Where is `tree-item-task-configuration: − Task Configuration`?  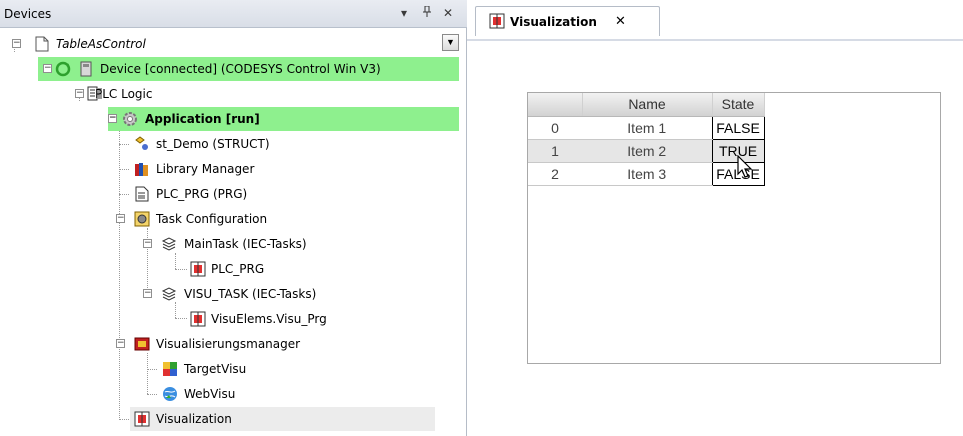
tree-item-task-configuration: − Task Configuration is located at coordinates (266, 219).